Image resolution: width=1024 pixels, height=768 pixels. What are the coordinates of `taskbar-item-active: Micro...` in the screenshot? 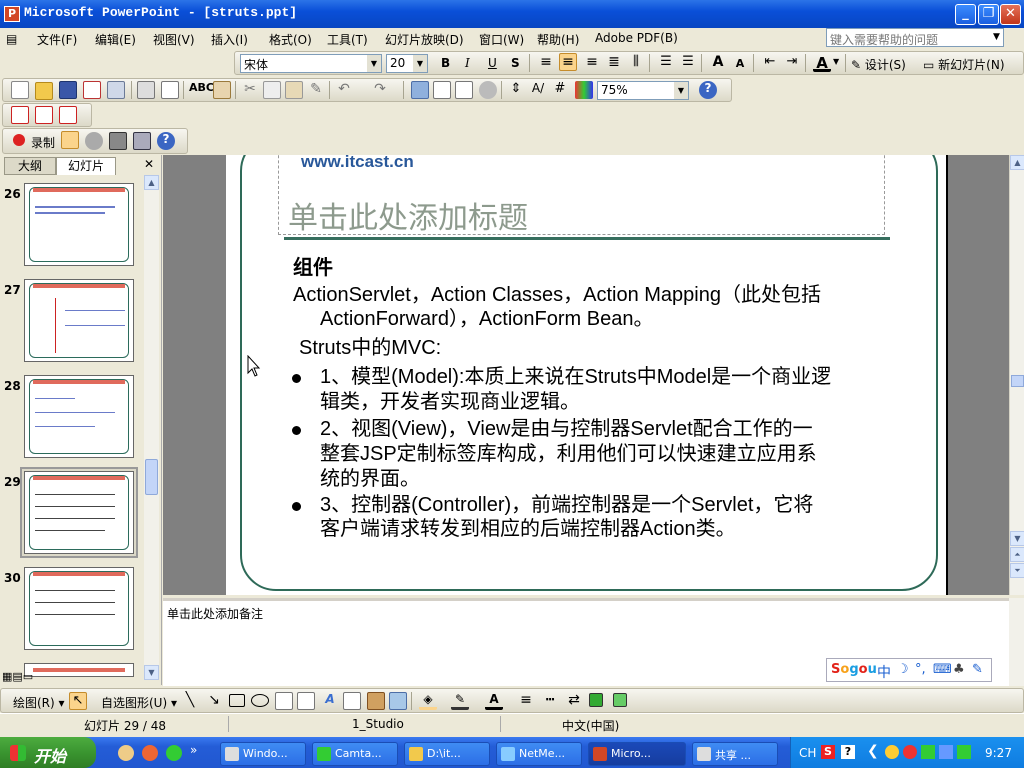 It's located at (637, 754).